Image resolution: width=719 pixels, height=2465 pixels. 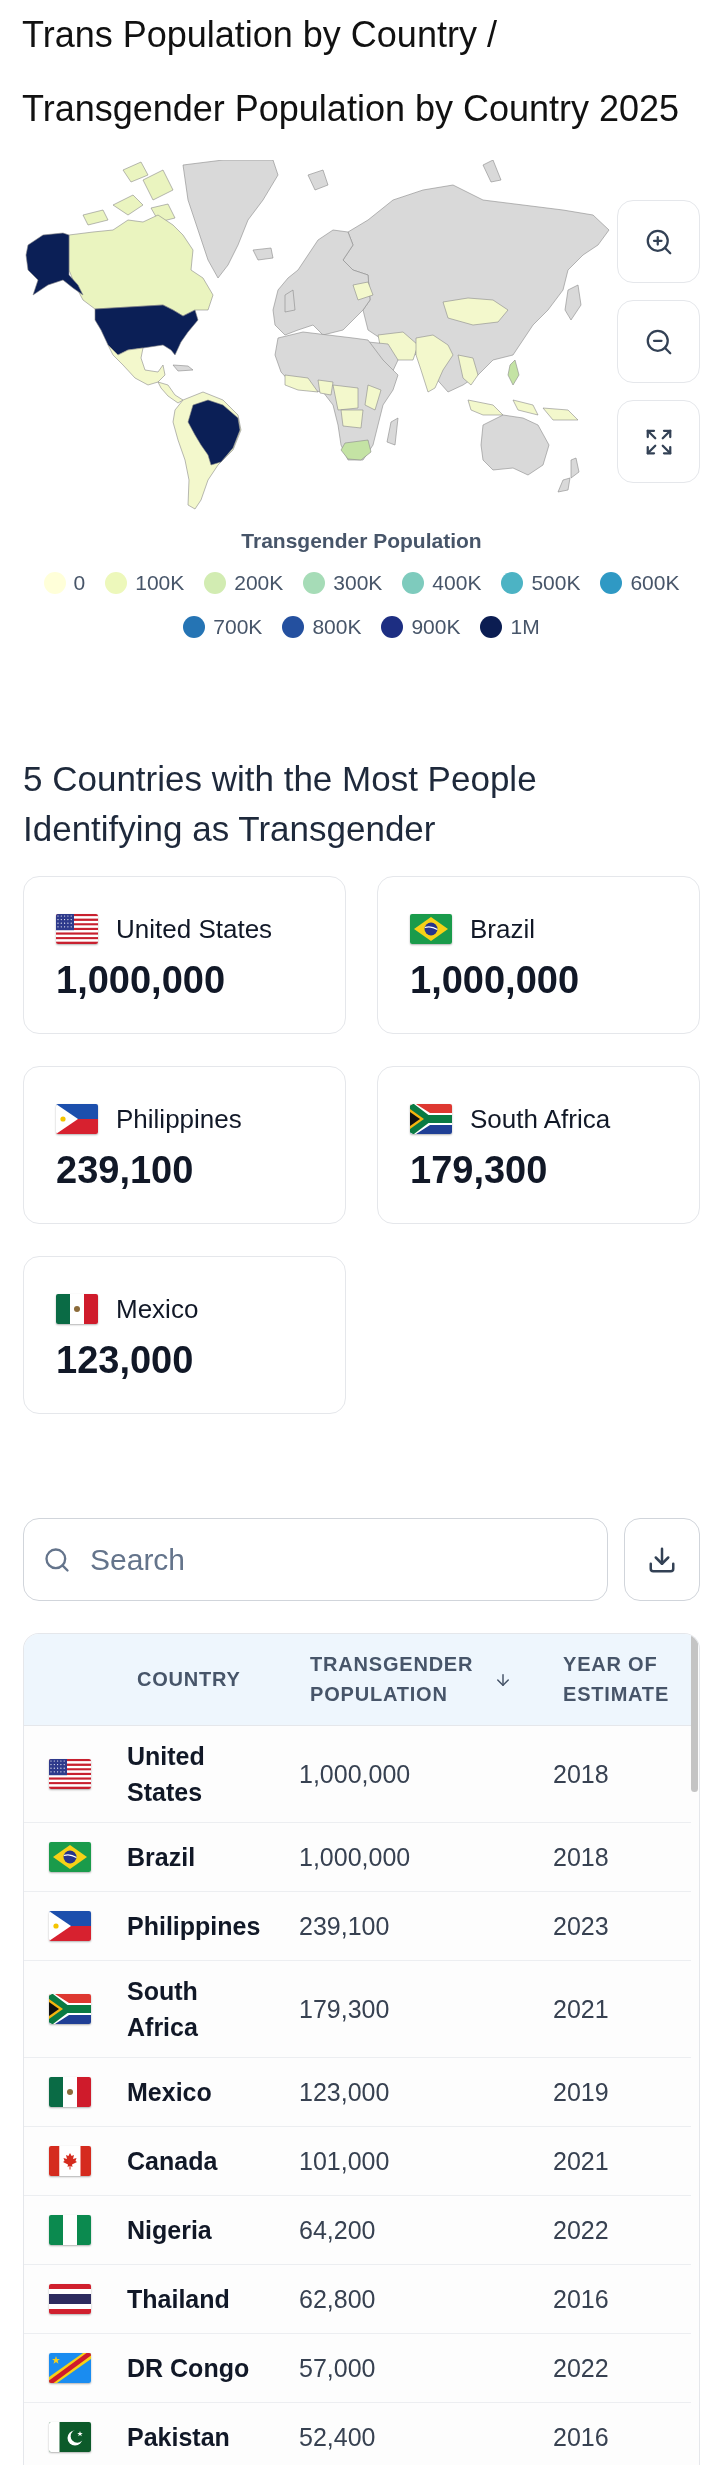 What do you see at coordinates (556, 583) in the screenshot?
I see `legend-label: 500K` at bounding box center [556, 583].